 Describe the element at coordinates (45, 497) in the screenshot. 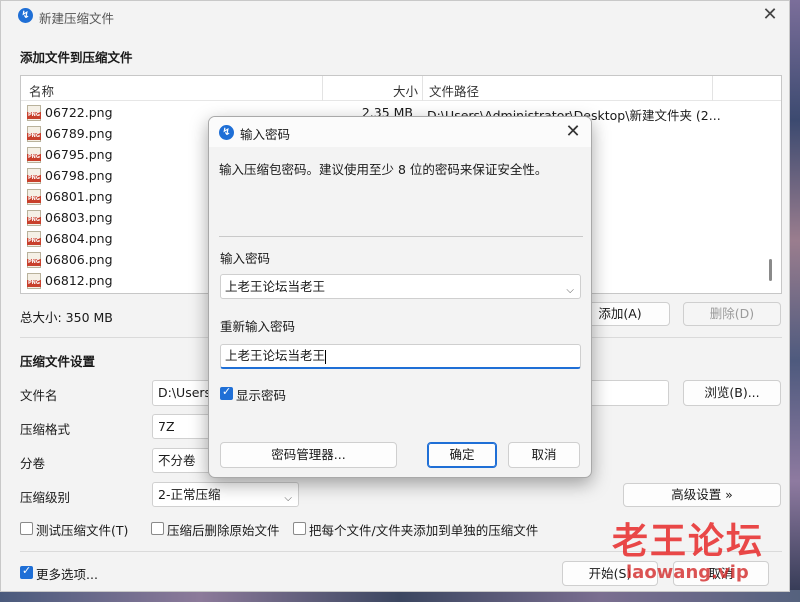

I see `level-label: 压缩级别` at that location.